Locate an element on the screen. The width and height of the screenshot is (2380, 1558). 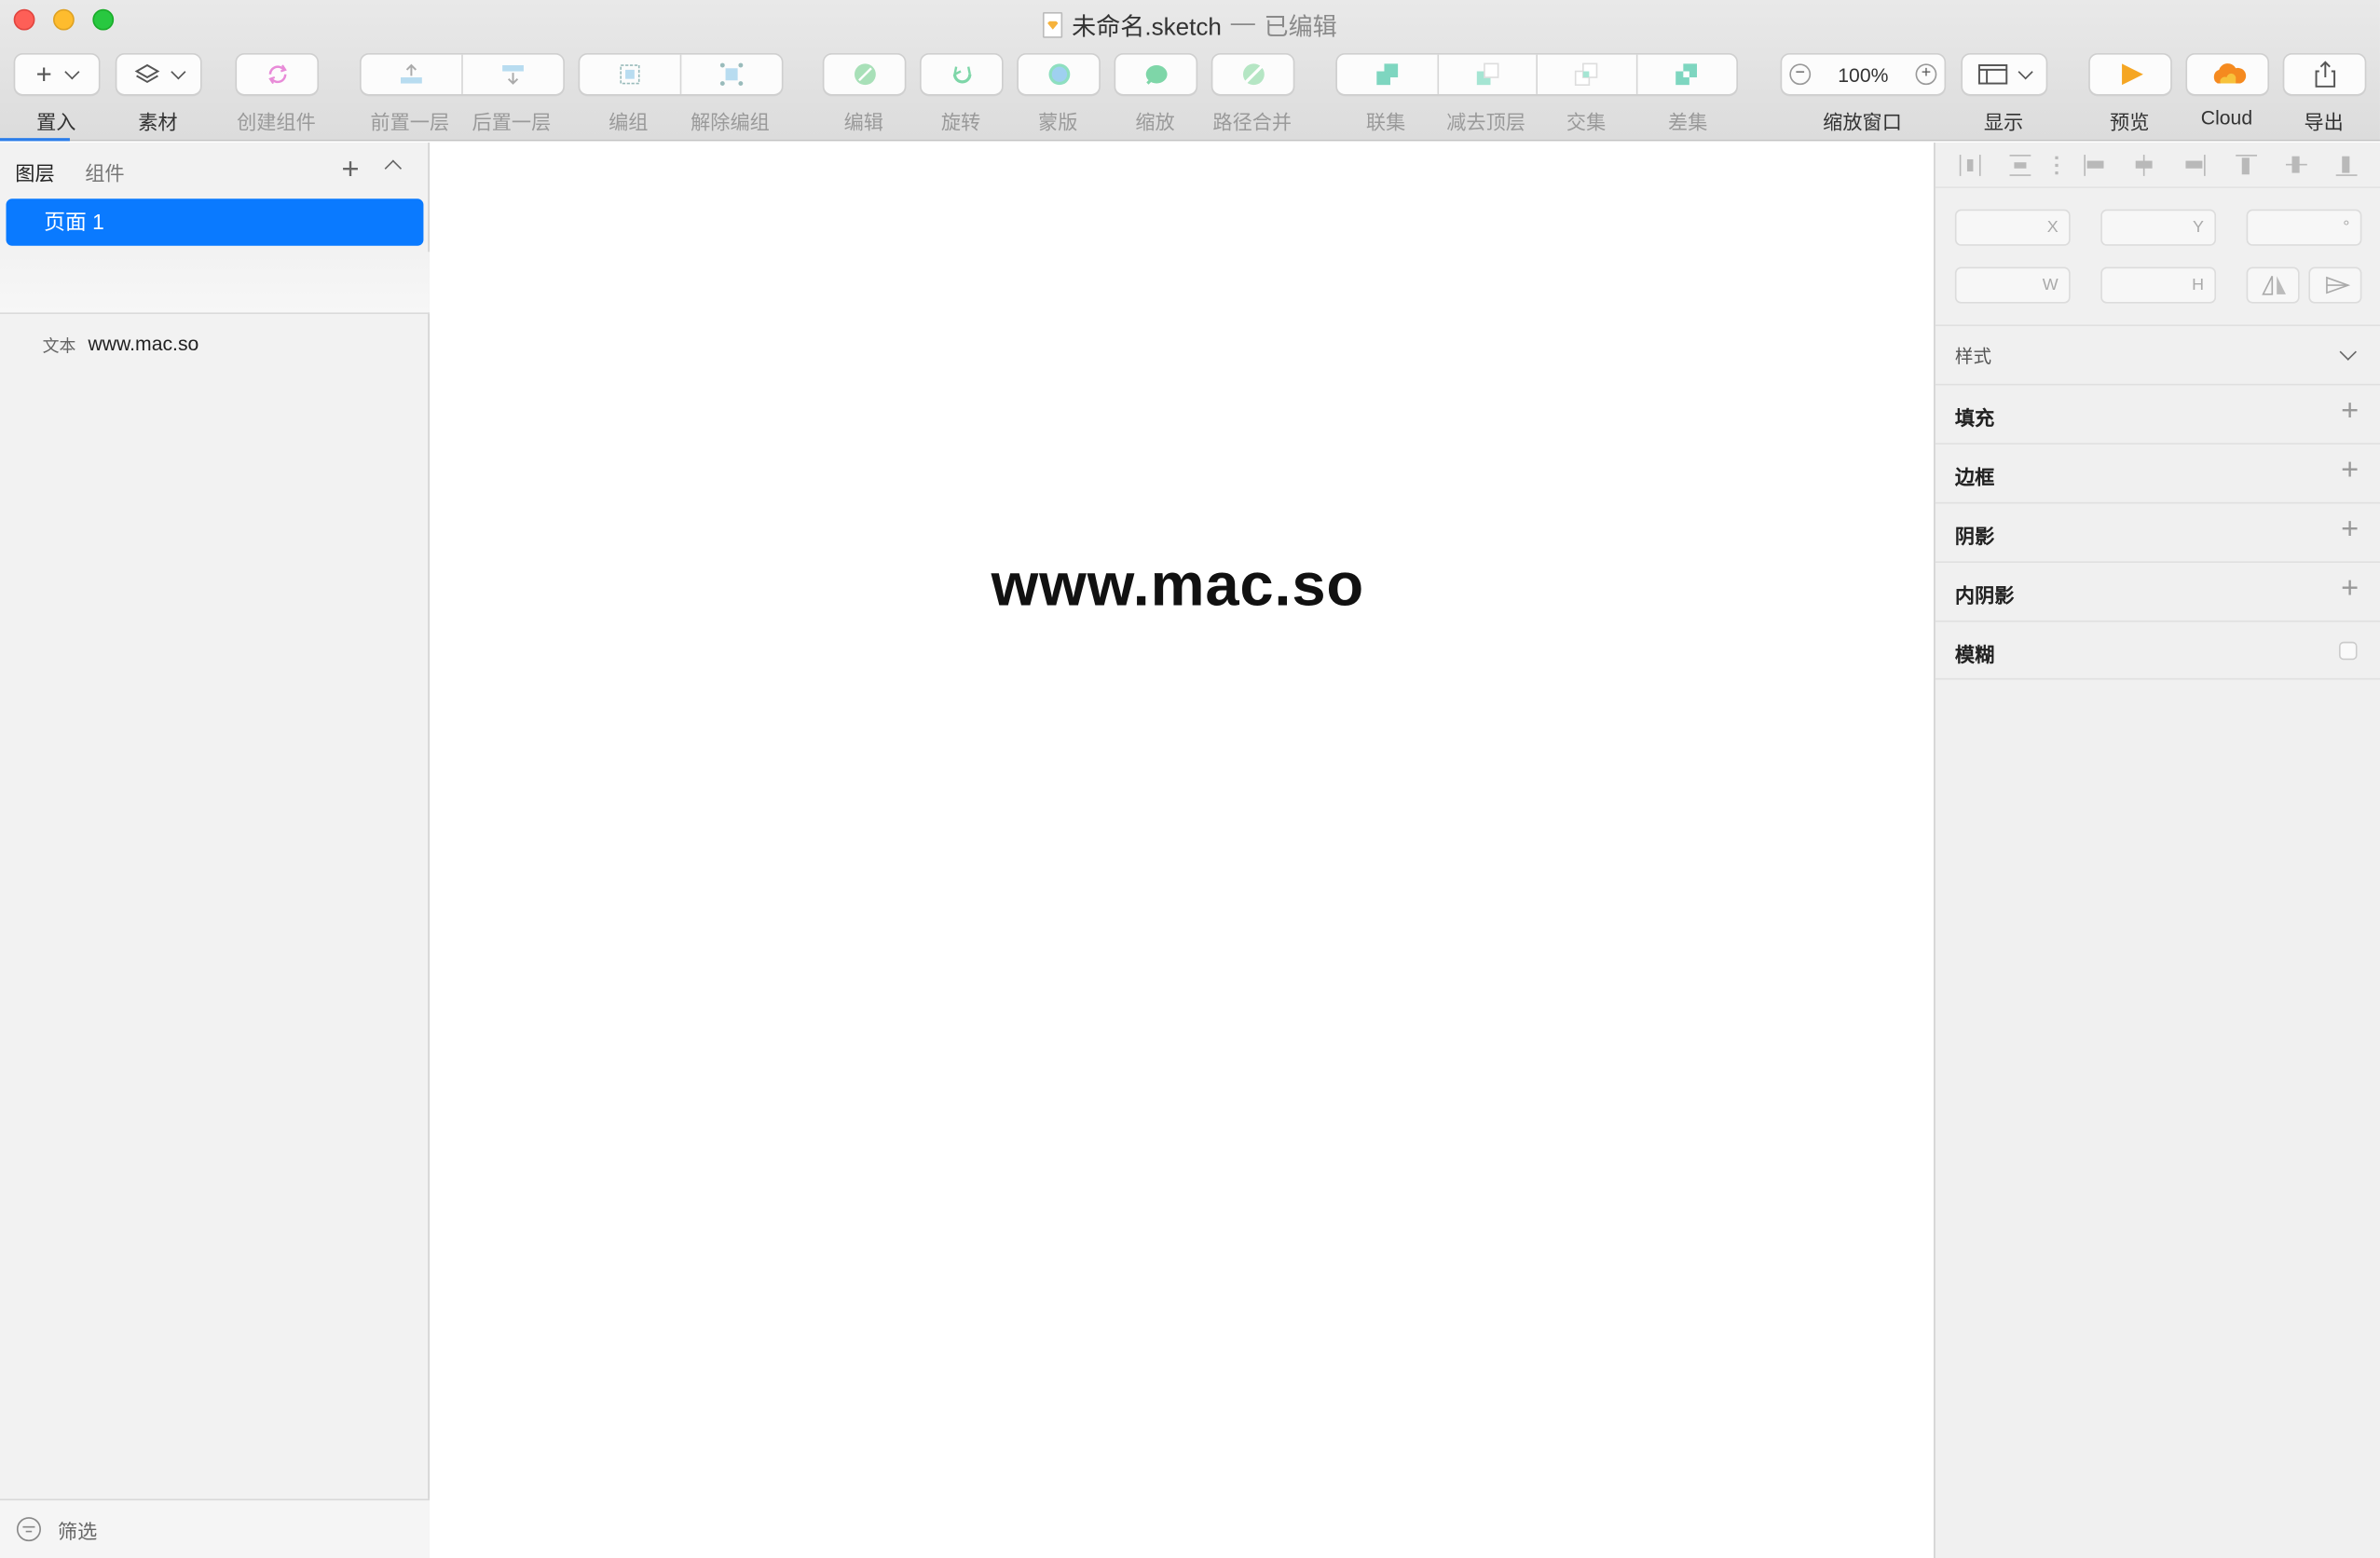
zoom-in-button: + is located at coordinates (1926, 74).